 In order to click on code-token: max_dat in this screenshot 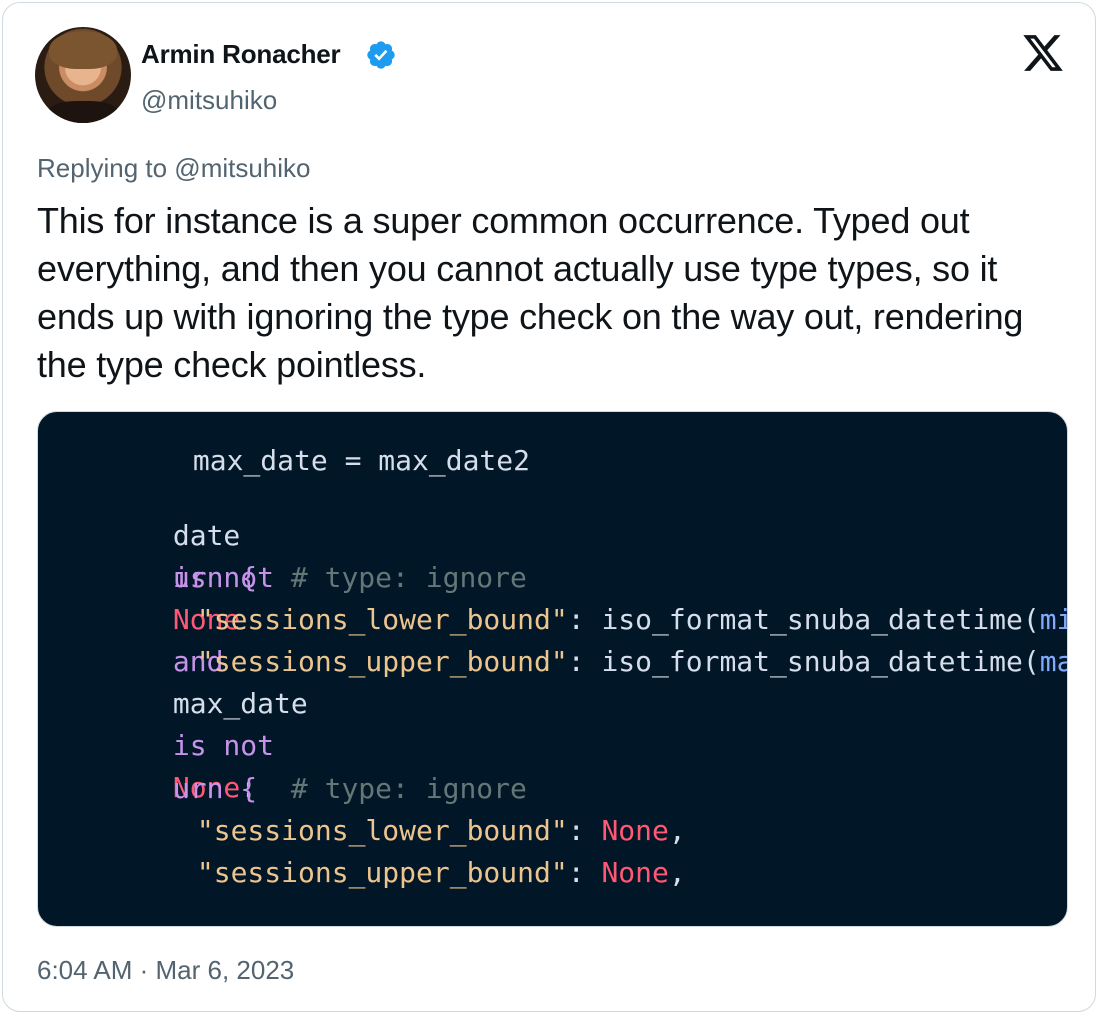, I will do `click(1053, 661)`.